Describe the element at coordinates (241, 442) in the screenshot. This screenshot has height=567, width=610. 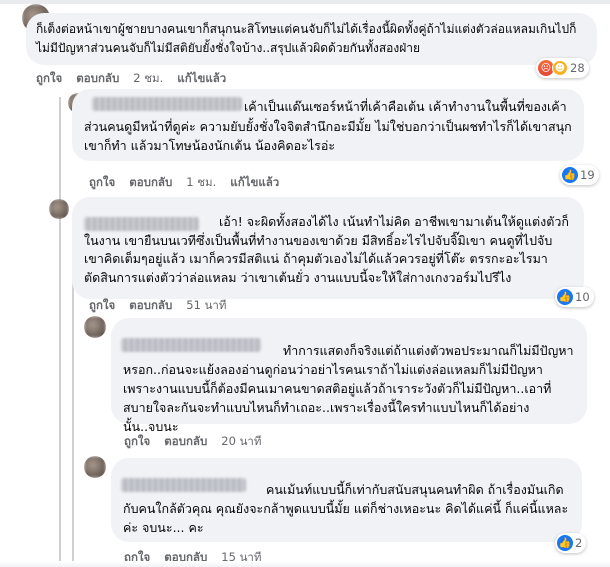
I see `timestamp: 20 นาที` at that location.